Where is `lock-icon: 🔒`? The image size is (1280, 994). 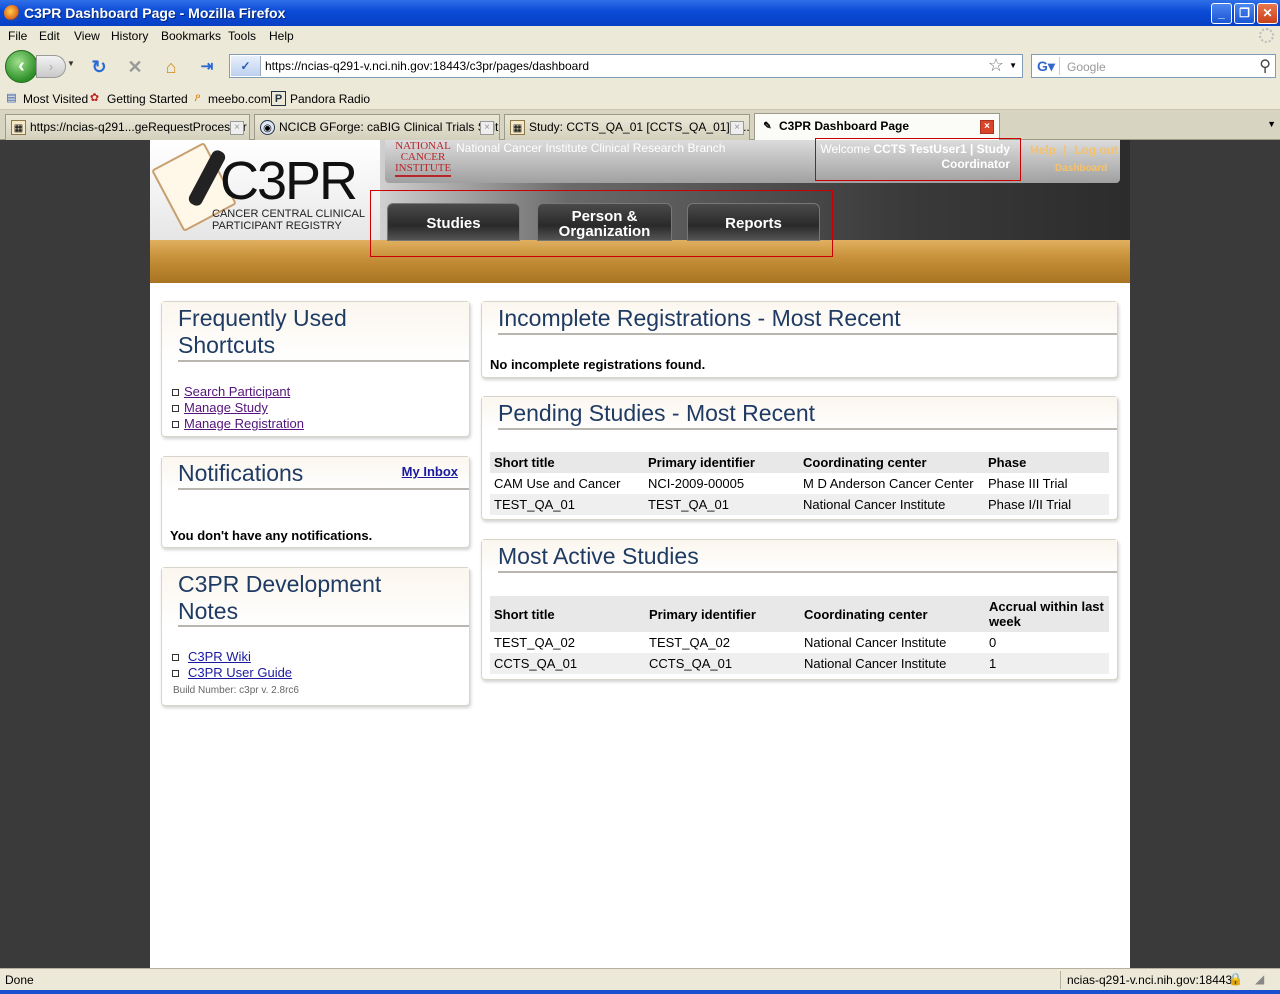
lock-icon: 🔒 is located at coordinates (1235, 979).